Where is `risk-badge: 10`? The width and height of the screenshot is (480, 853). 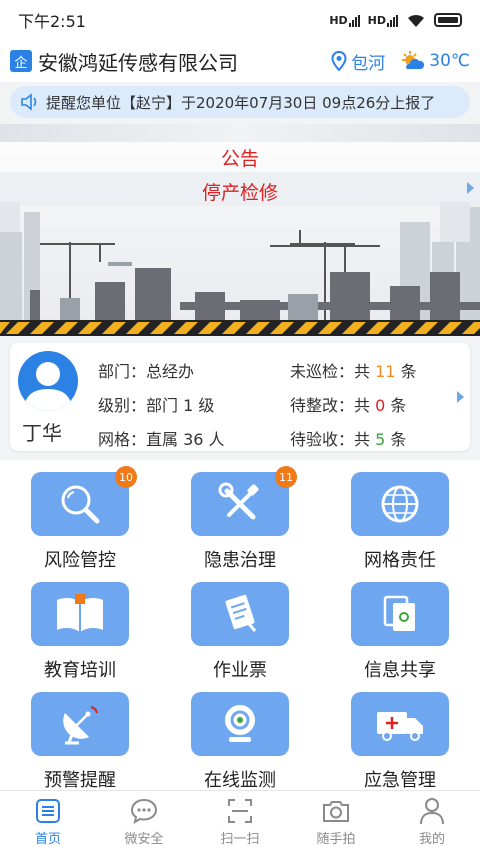 risk-badge: 10 is located at coordinates (126, 477).